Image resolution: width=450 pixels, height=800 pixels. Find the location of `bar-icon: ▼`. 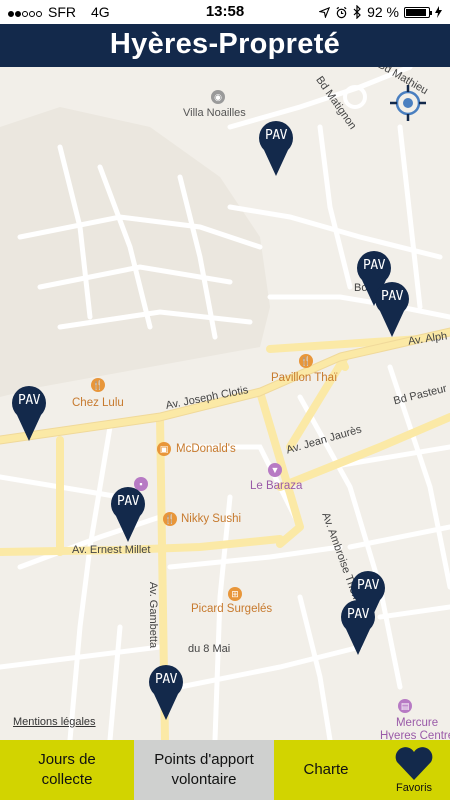

bar-icon: ▼ is located at coordinates (275, 470).